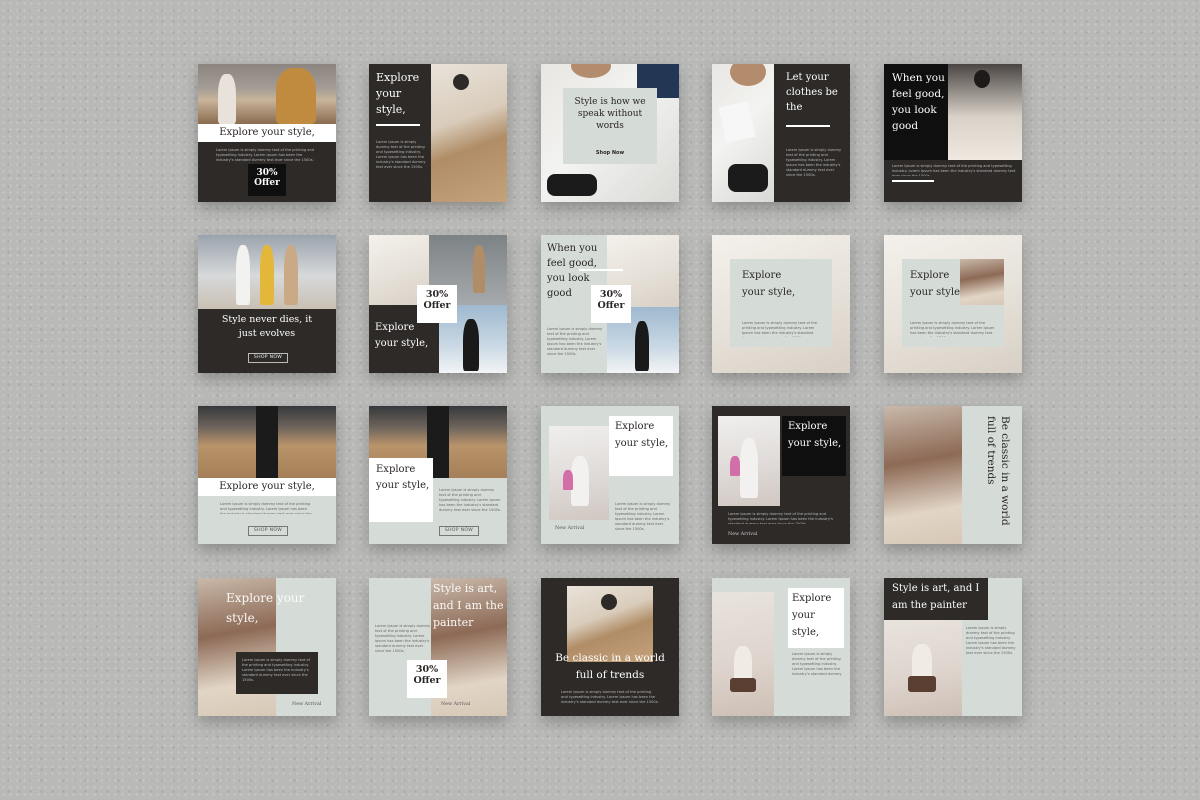 The image size is (1200, 800). I want to click on headline: Let your clothes be the, so click(812, 92).